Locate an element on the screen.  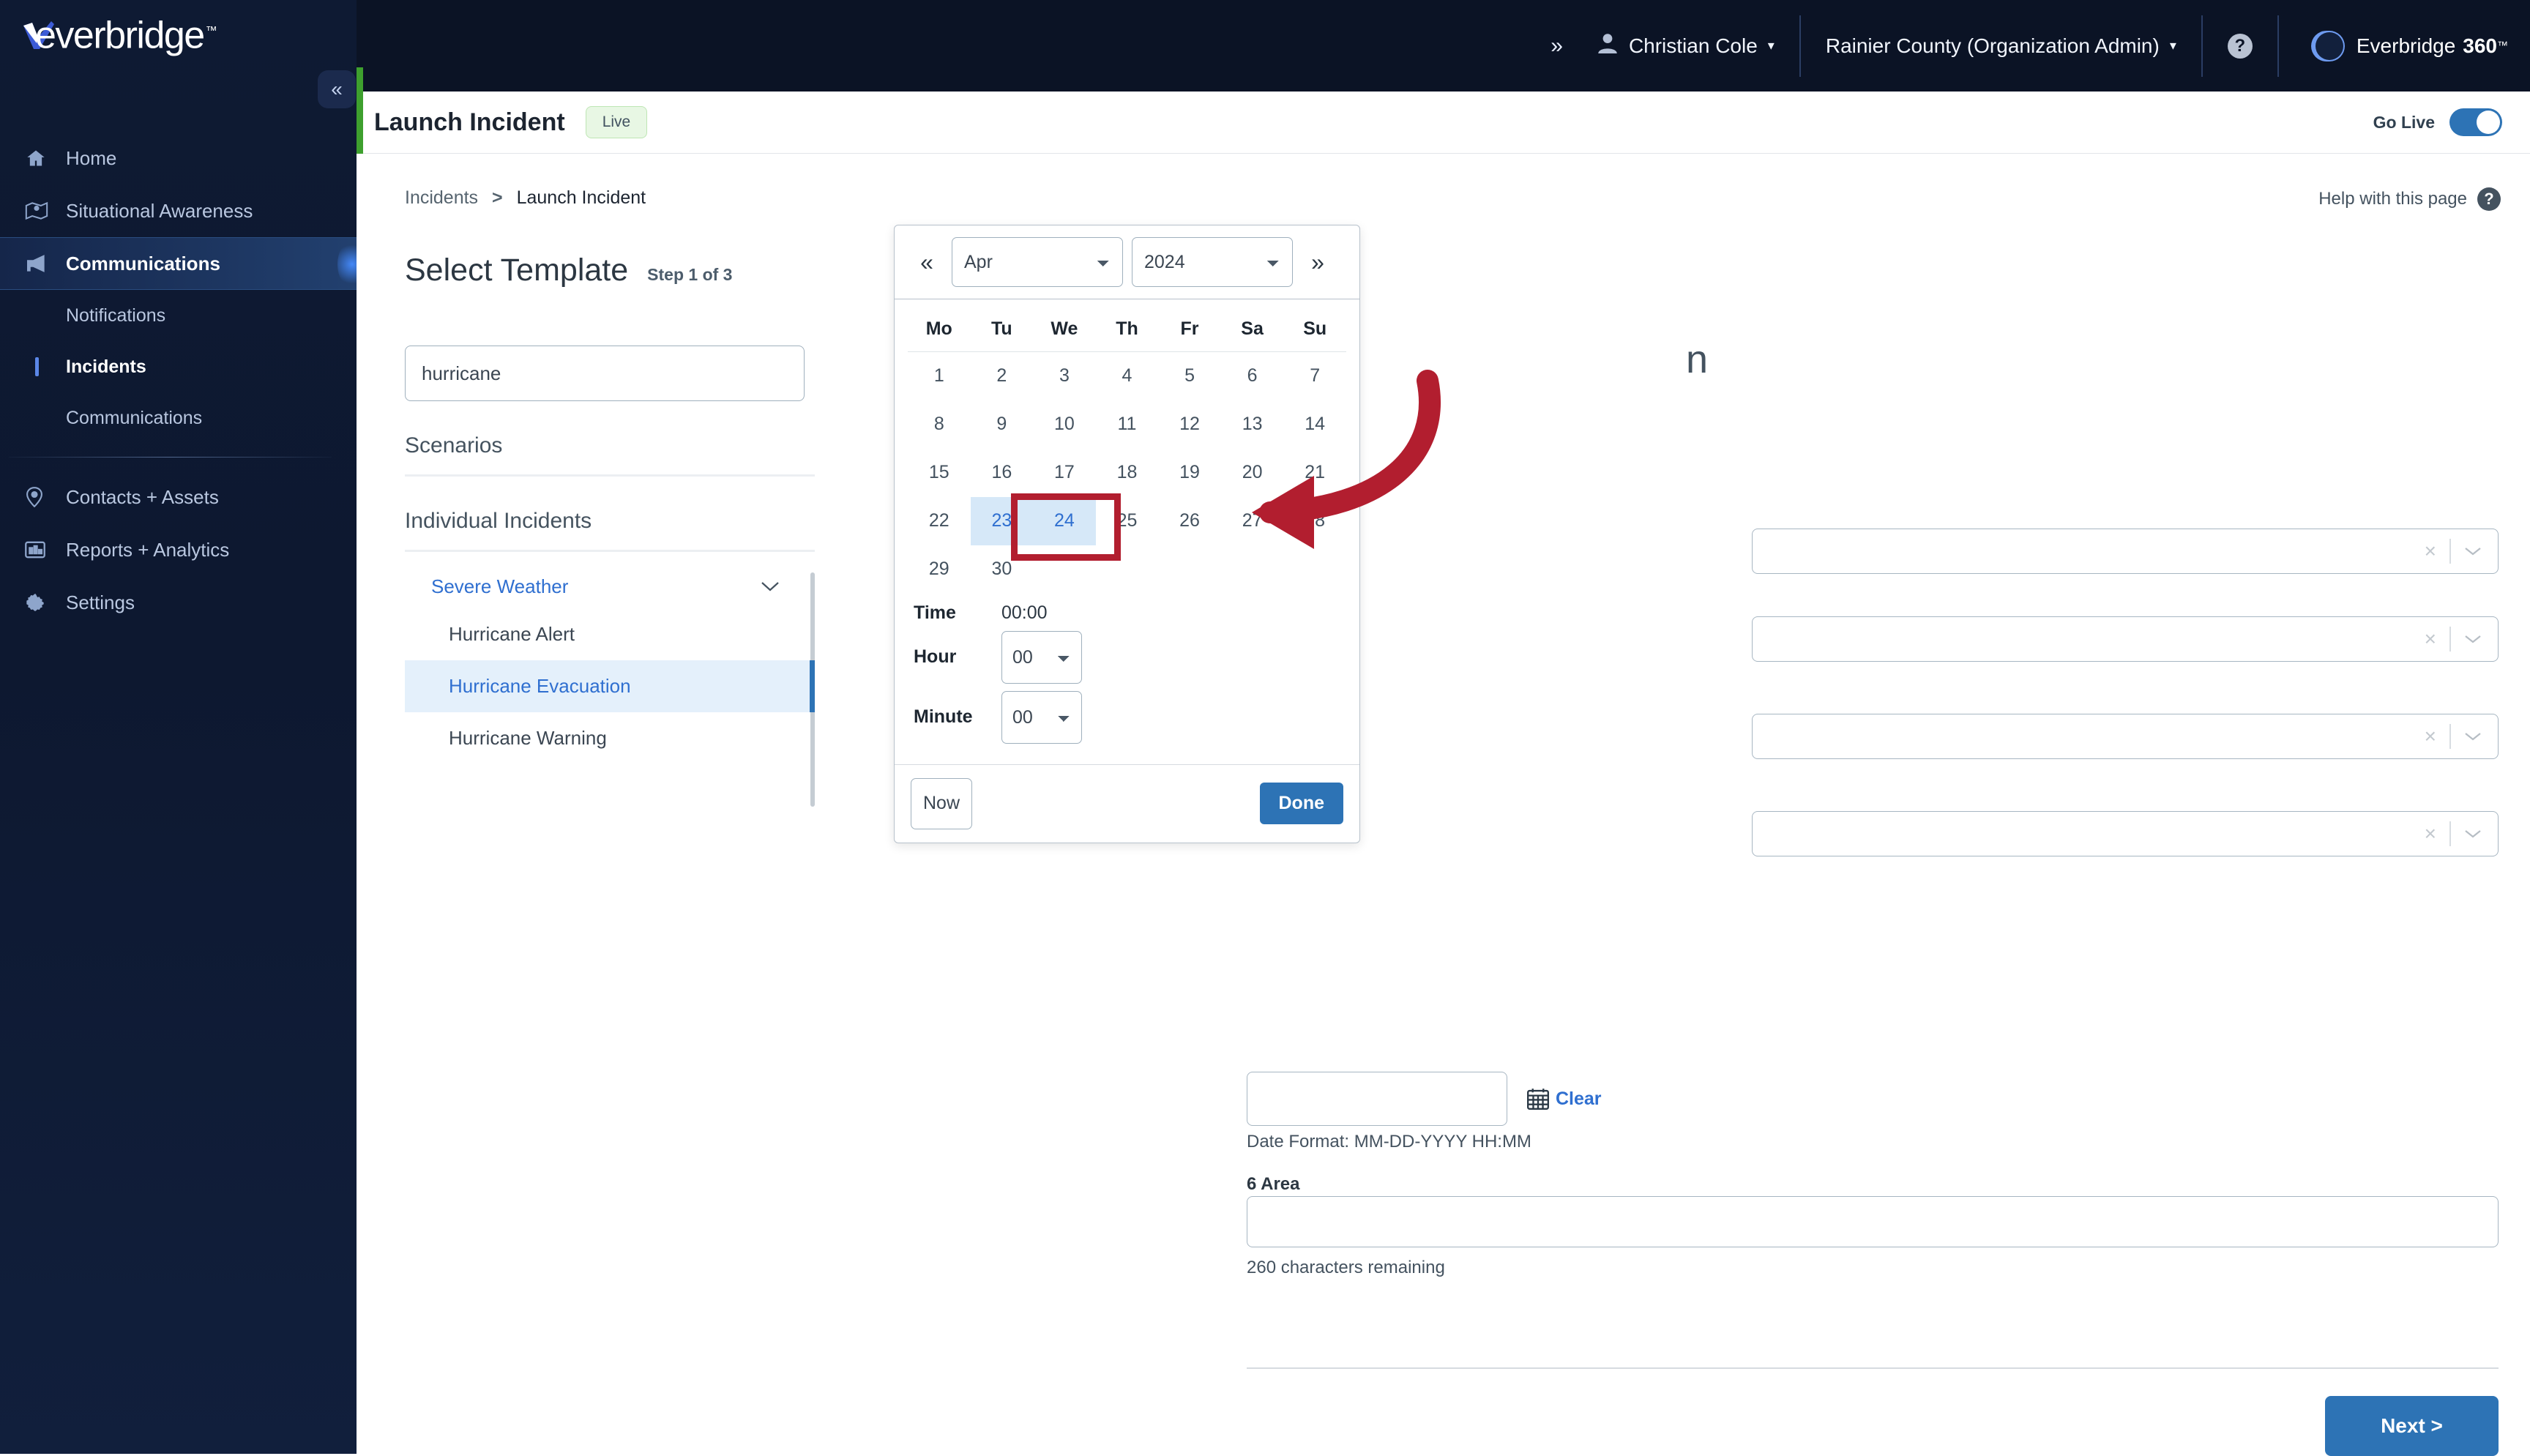
day-cell-5: 5 is located at coordinates (1190, 376).